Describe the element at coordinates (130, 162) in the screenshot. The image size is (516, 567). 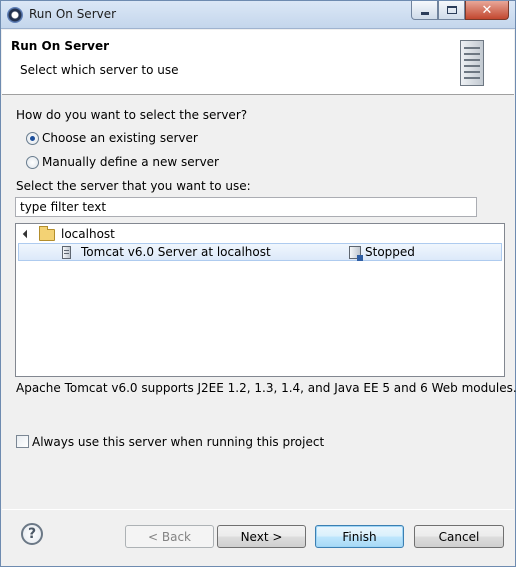
I see `new-server-label: Manually define a new server` at that location.